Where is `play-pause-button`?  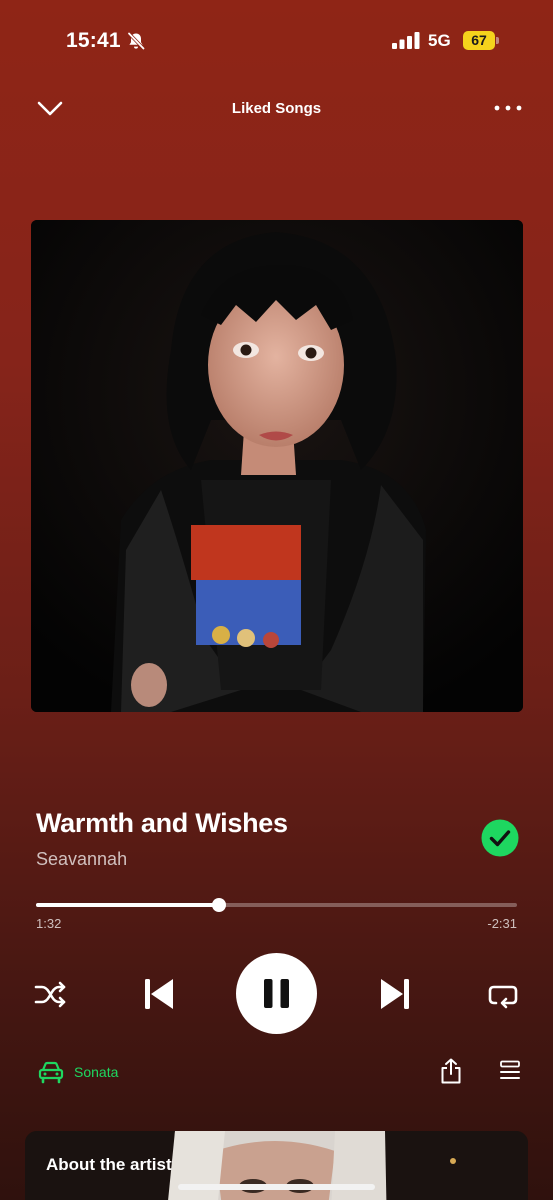 play-pause-button is located at coordinates (276, 993).